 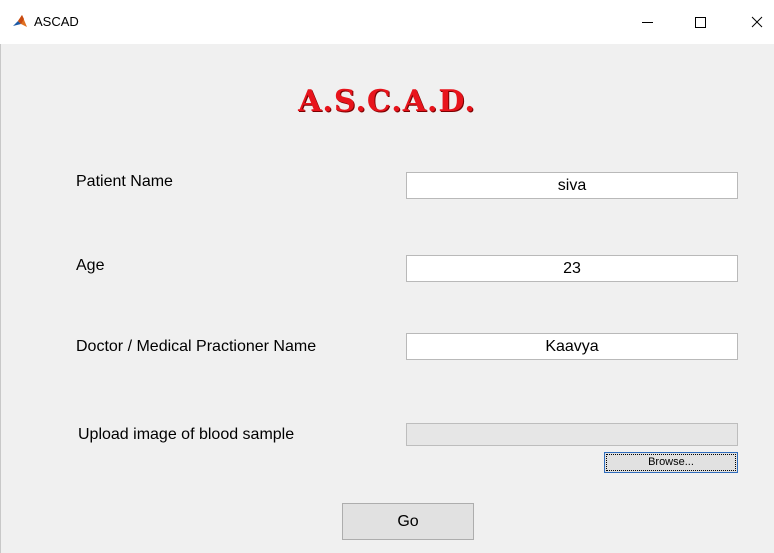 I want to click on patient-name-field: siva, so click(x=572, y=185).